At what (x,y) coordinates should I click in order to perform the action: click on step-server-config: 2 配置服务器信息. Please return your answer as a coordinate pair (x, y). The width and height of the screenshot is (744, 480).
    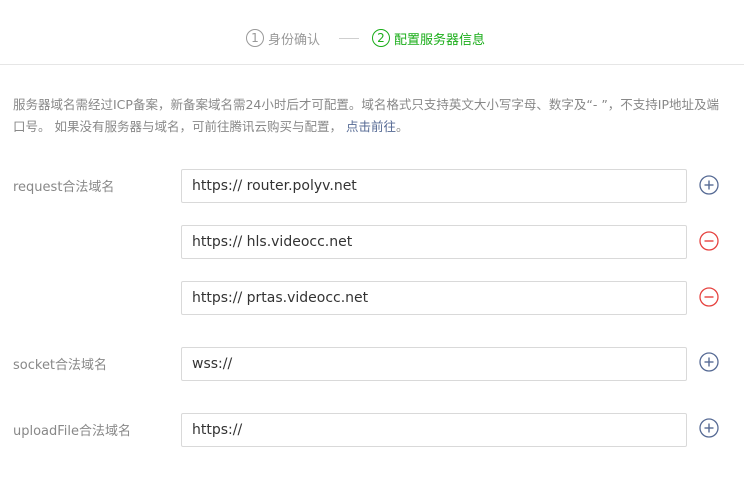
    Looking at the image, I should click on (428, 38).